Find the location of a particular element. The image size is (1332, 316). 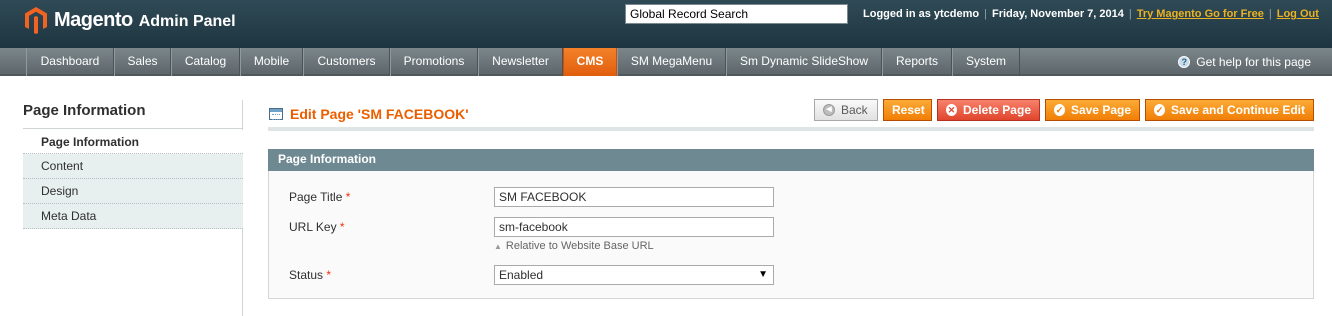

note-arrow-icon: ▲ is located at coordinates (498, 246).